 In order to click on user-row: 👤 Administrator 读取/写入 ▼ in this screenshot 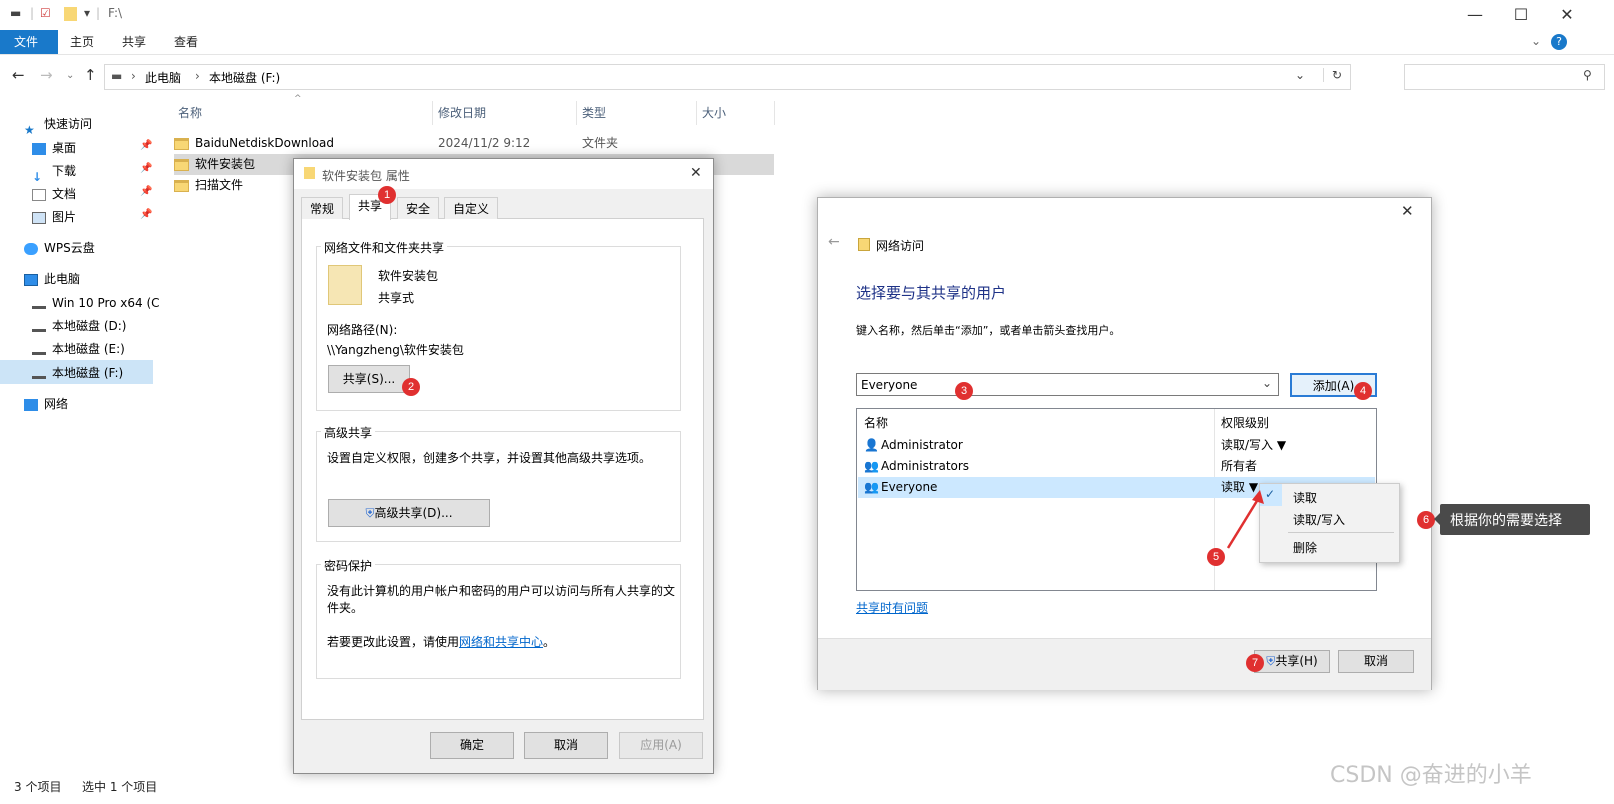, I will do `click(1116, 445)`.